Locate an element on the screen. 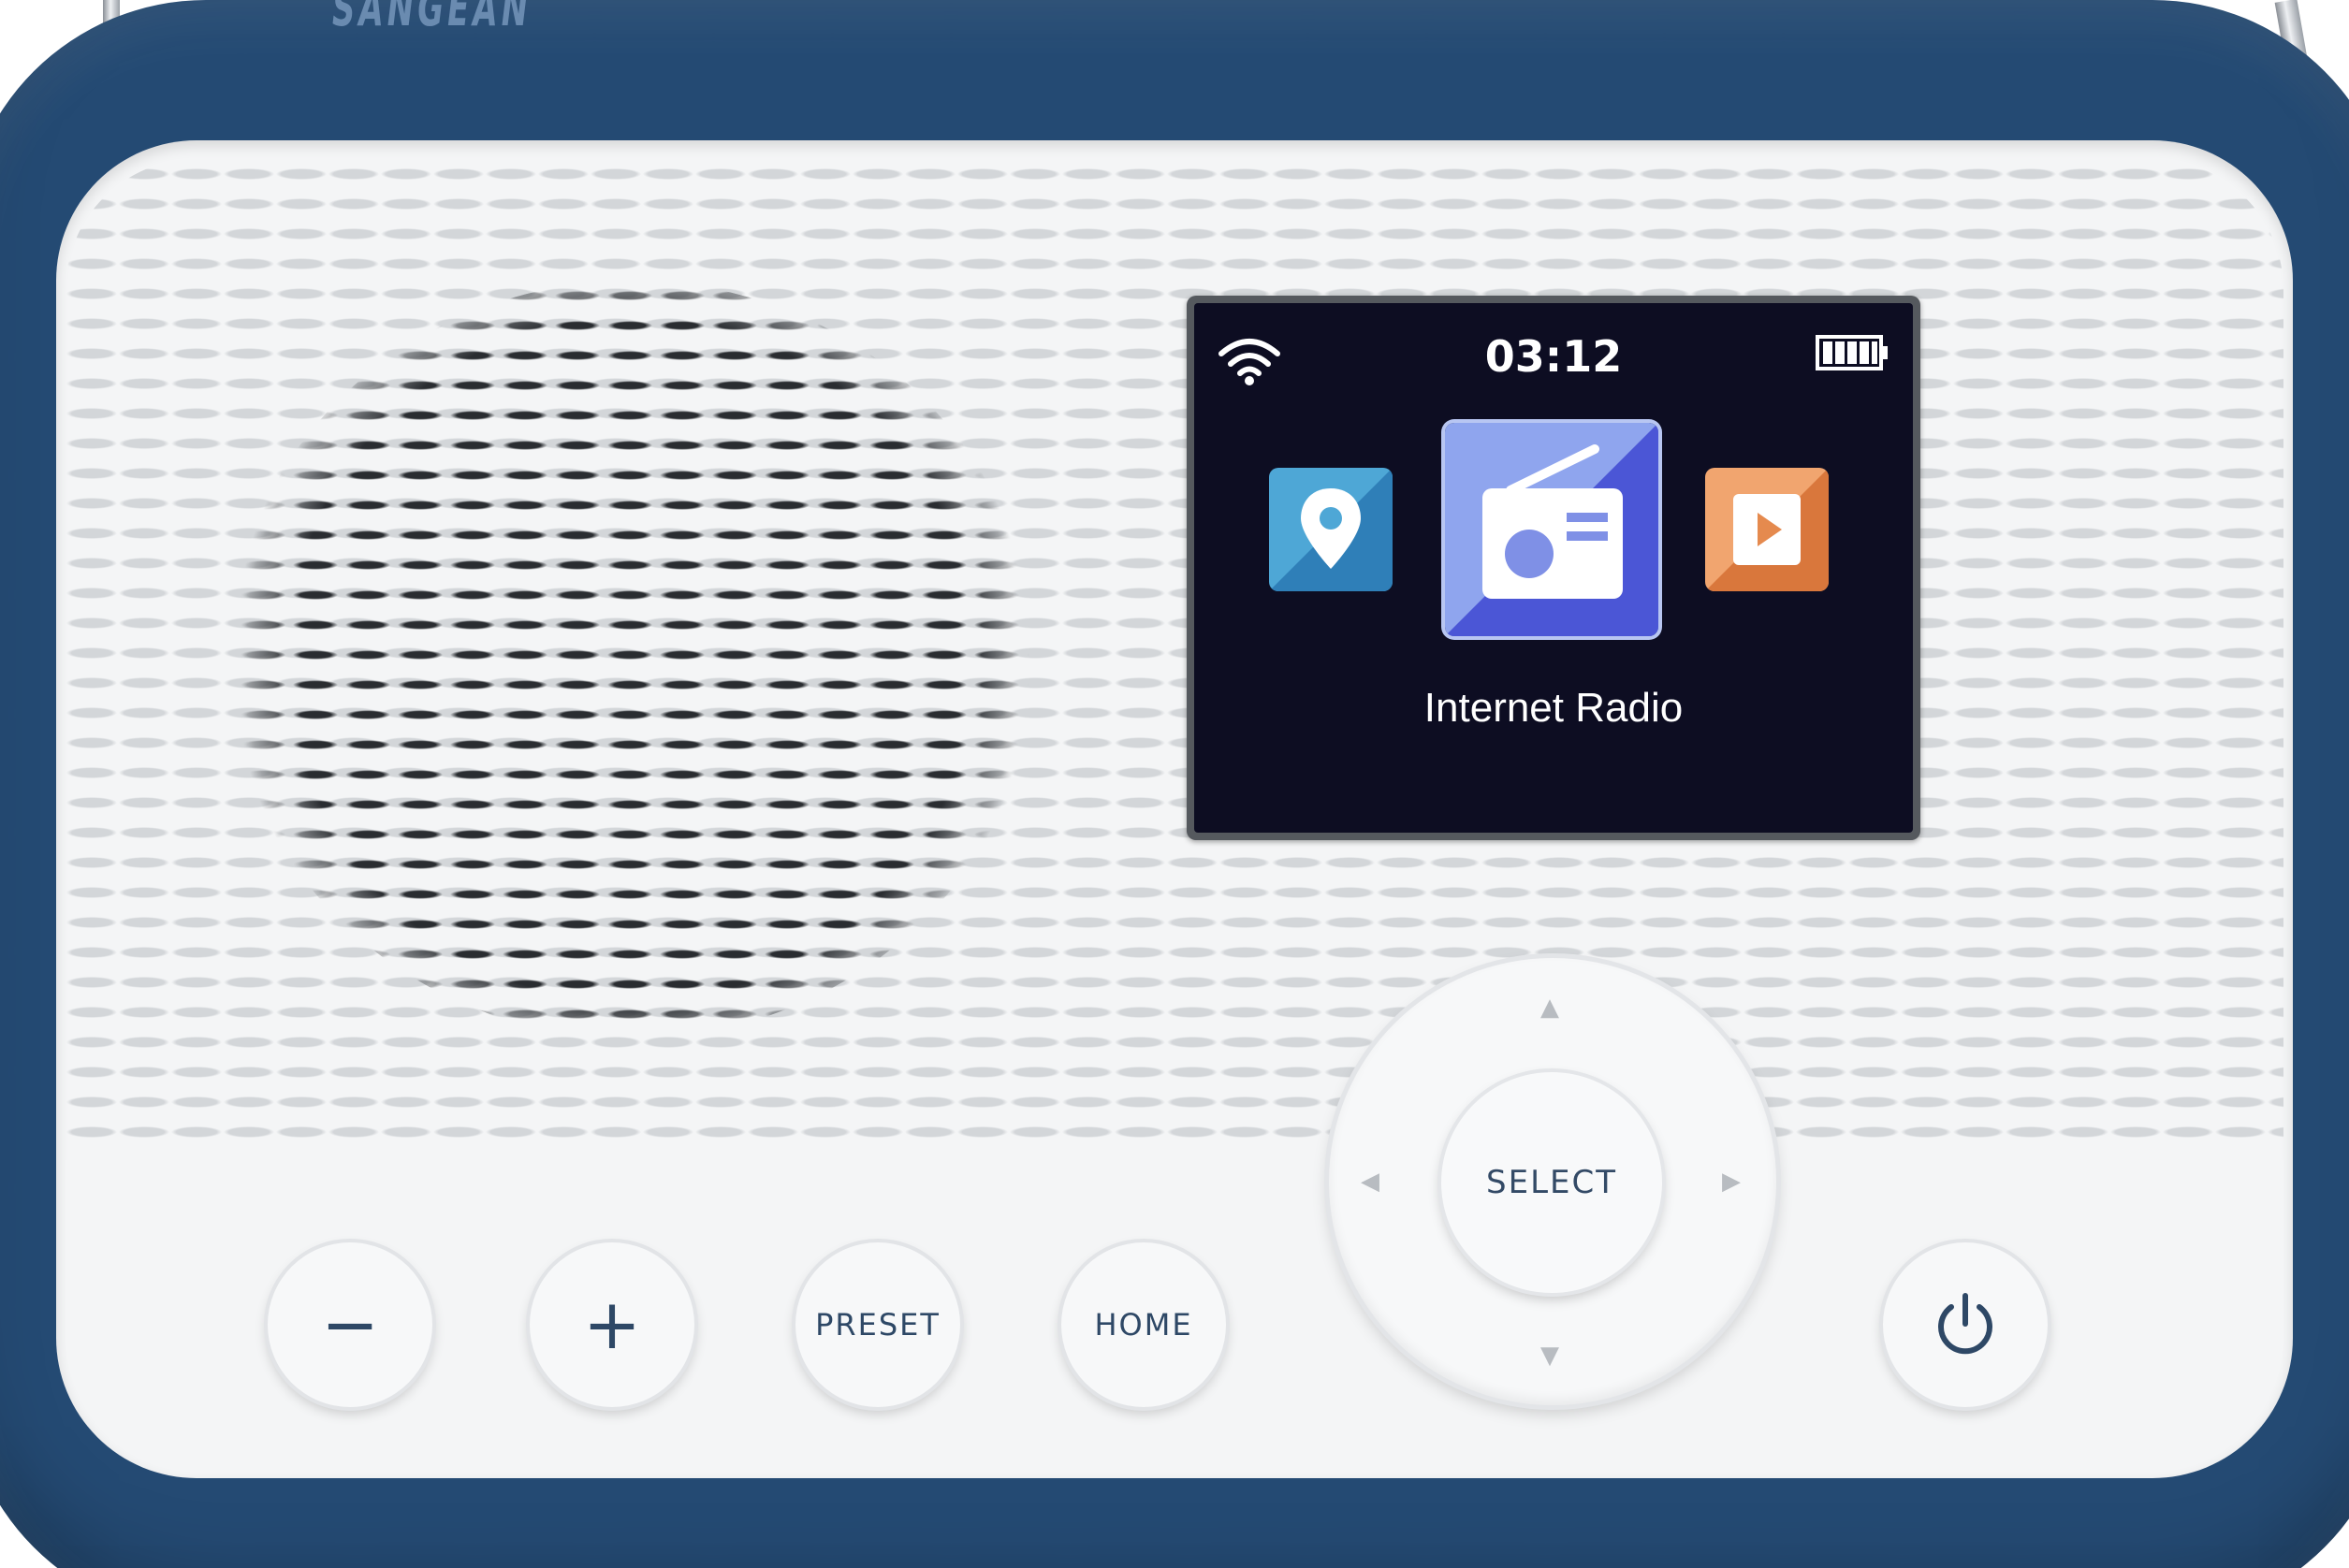  preset-button: PRESET is located at coordinates (877, 1325).